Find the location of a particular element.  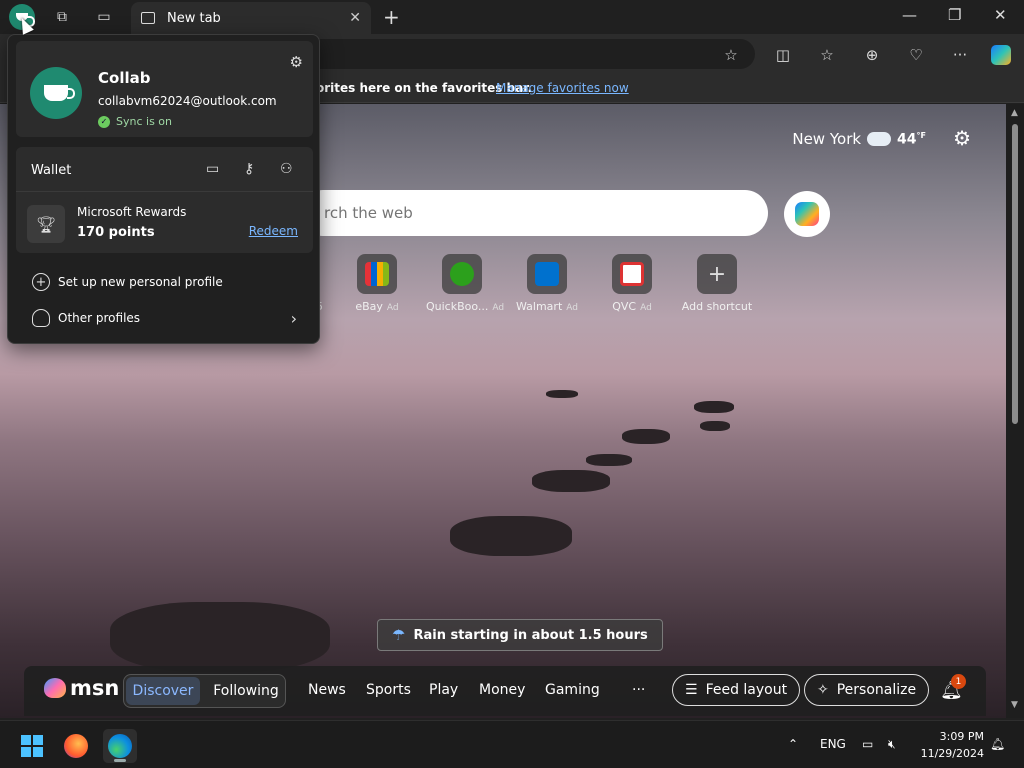

sync-status: ✓ Sync is on is located at coordinates (135, 121).